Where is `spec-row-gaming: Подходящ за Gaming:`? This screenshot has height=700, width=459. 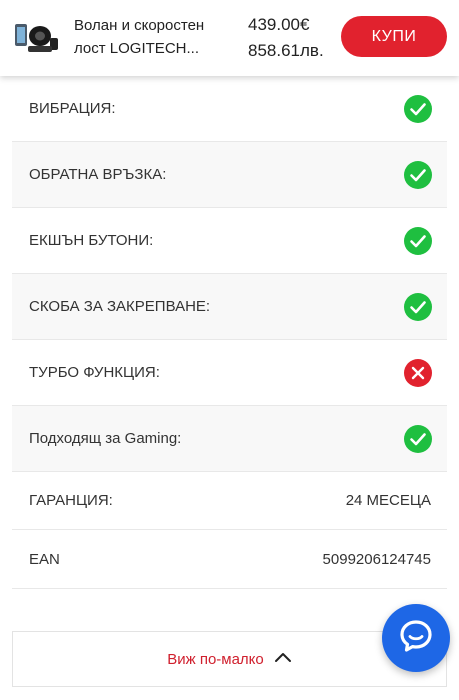 spec-row-gaming: Подходящ за Gaming: is located at coordinates (229, 439).